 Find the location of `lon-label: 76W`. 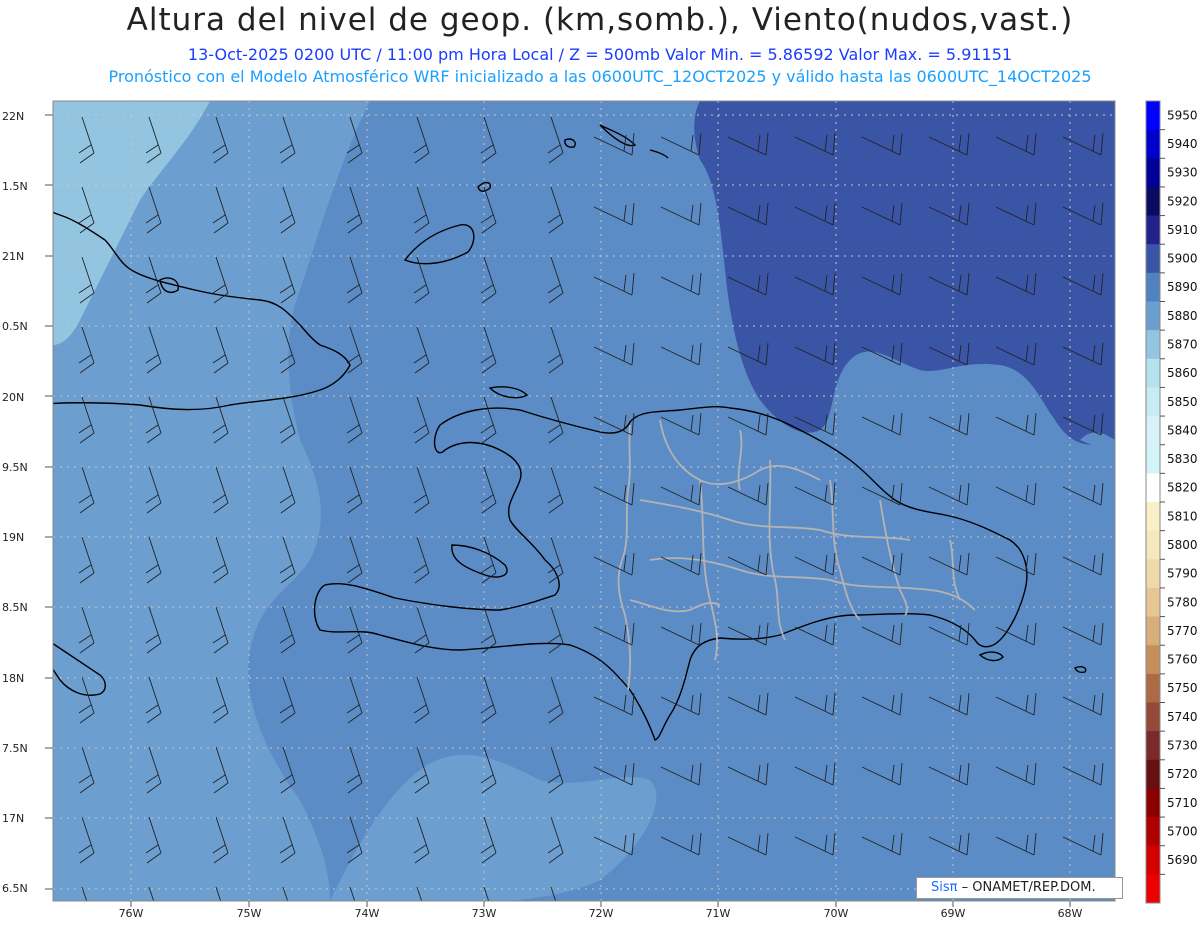

lon-label: 76W is located at coordinates (131, 913).